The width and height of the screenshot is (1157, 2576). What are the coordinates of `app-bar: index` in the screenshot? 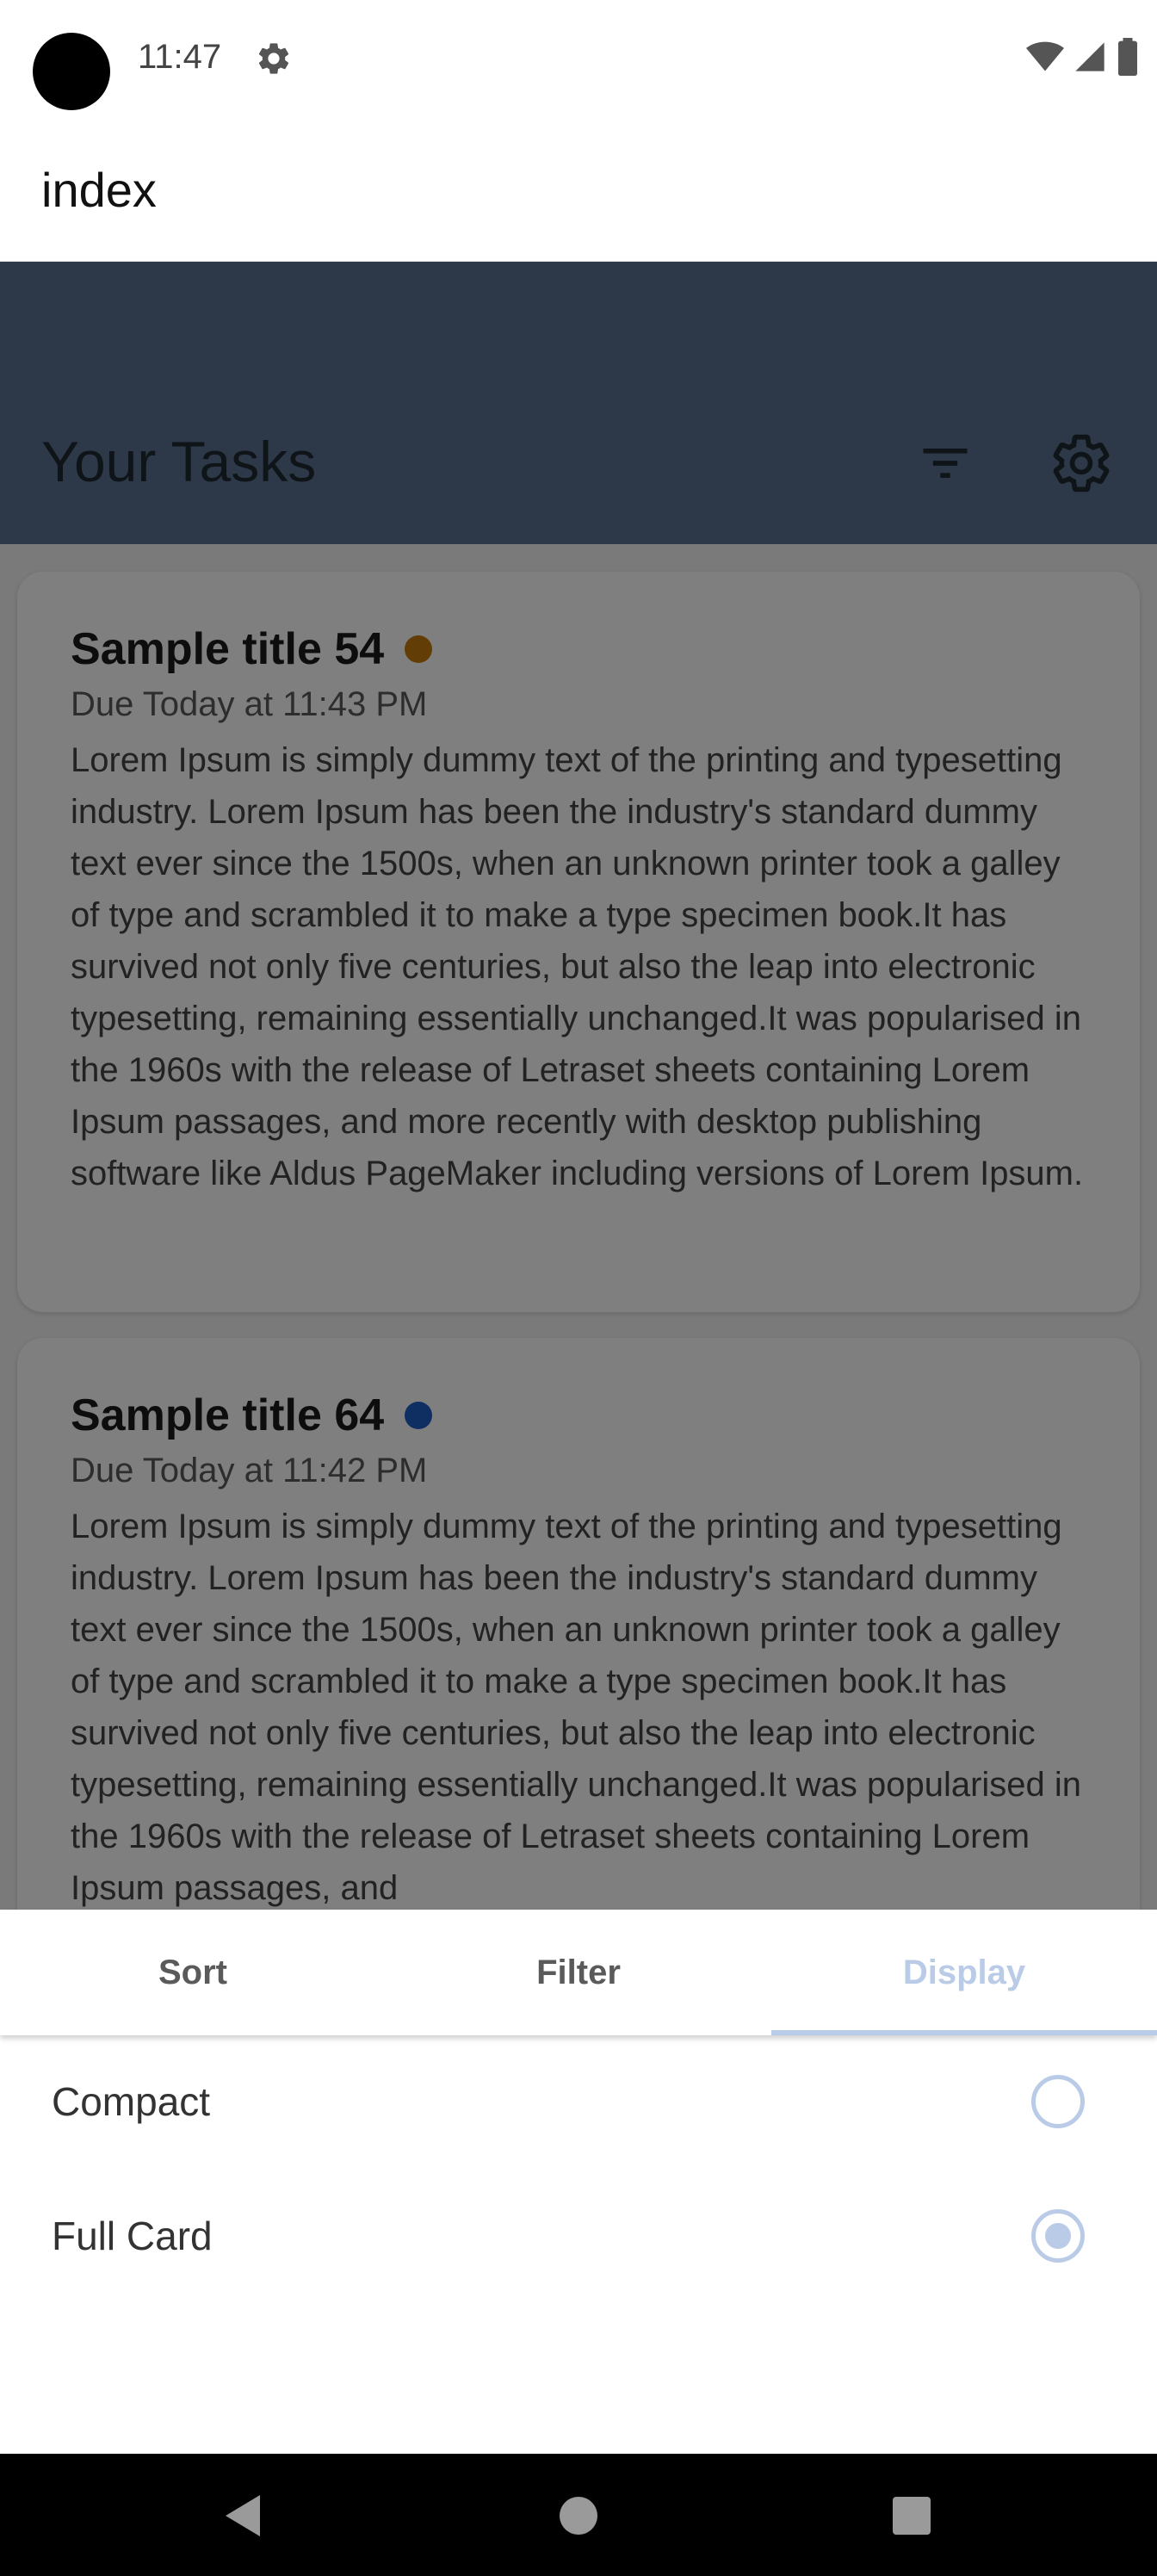 It's located at (579, 191).